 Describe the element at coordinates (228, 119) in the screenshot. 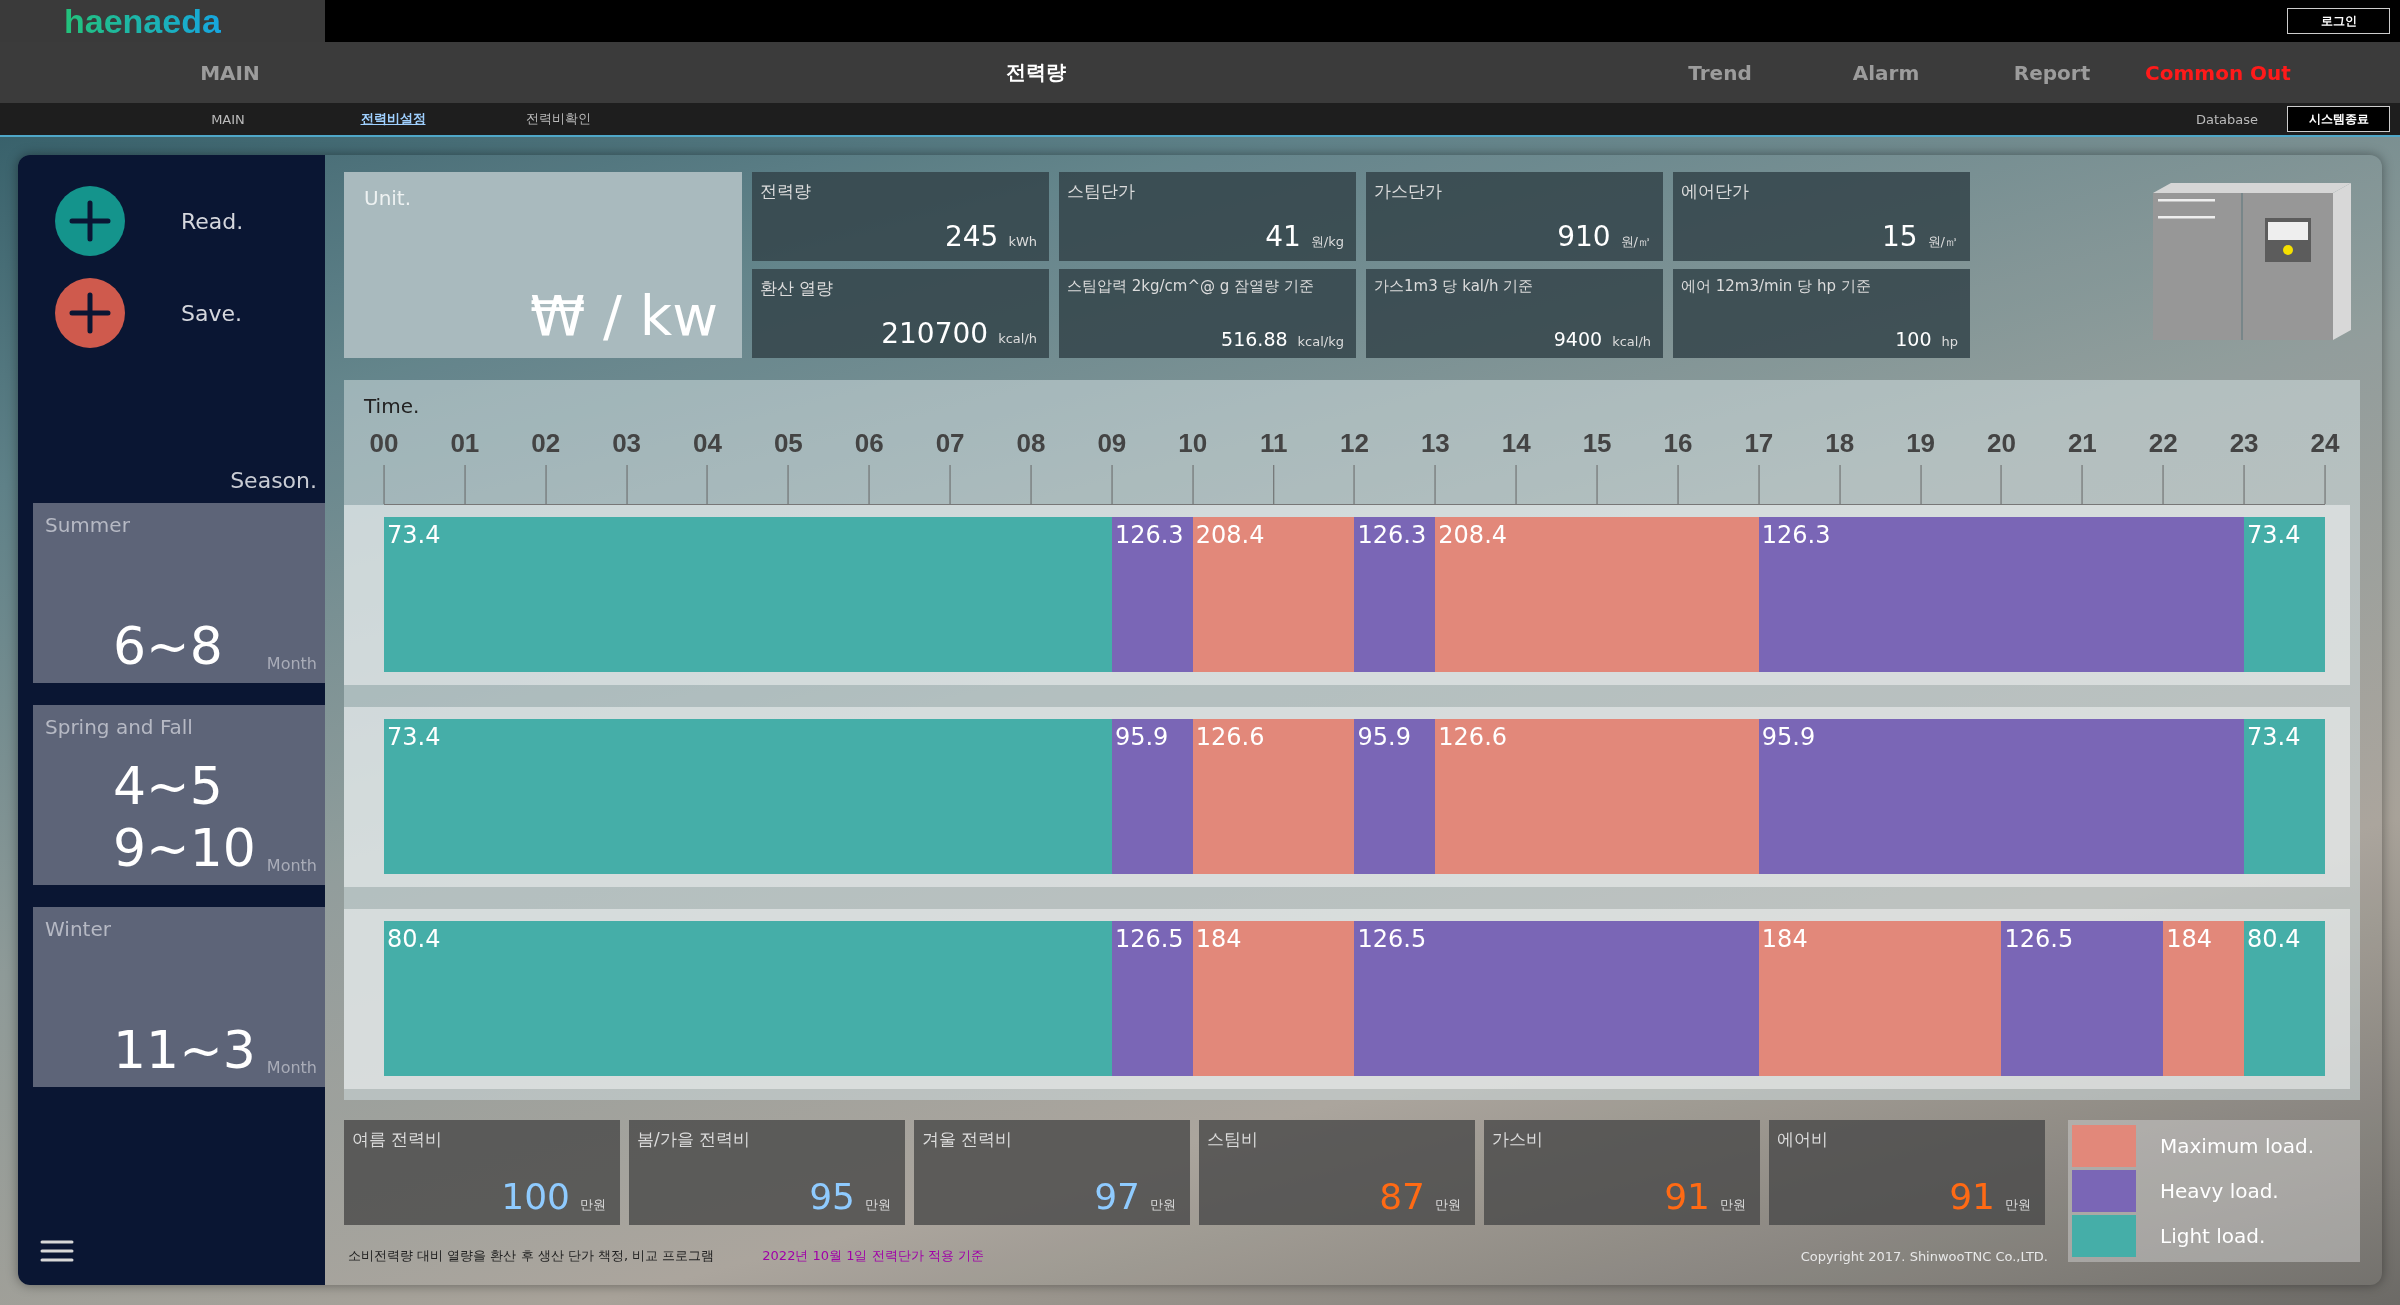

I see `sub-nav-link: MAIN` at that location.